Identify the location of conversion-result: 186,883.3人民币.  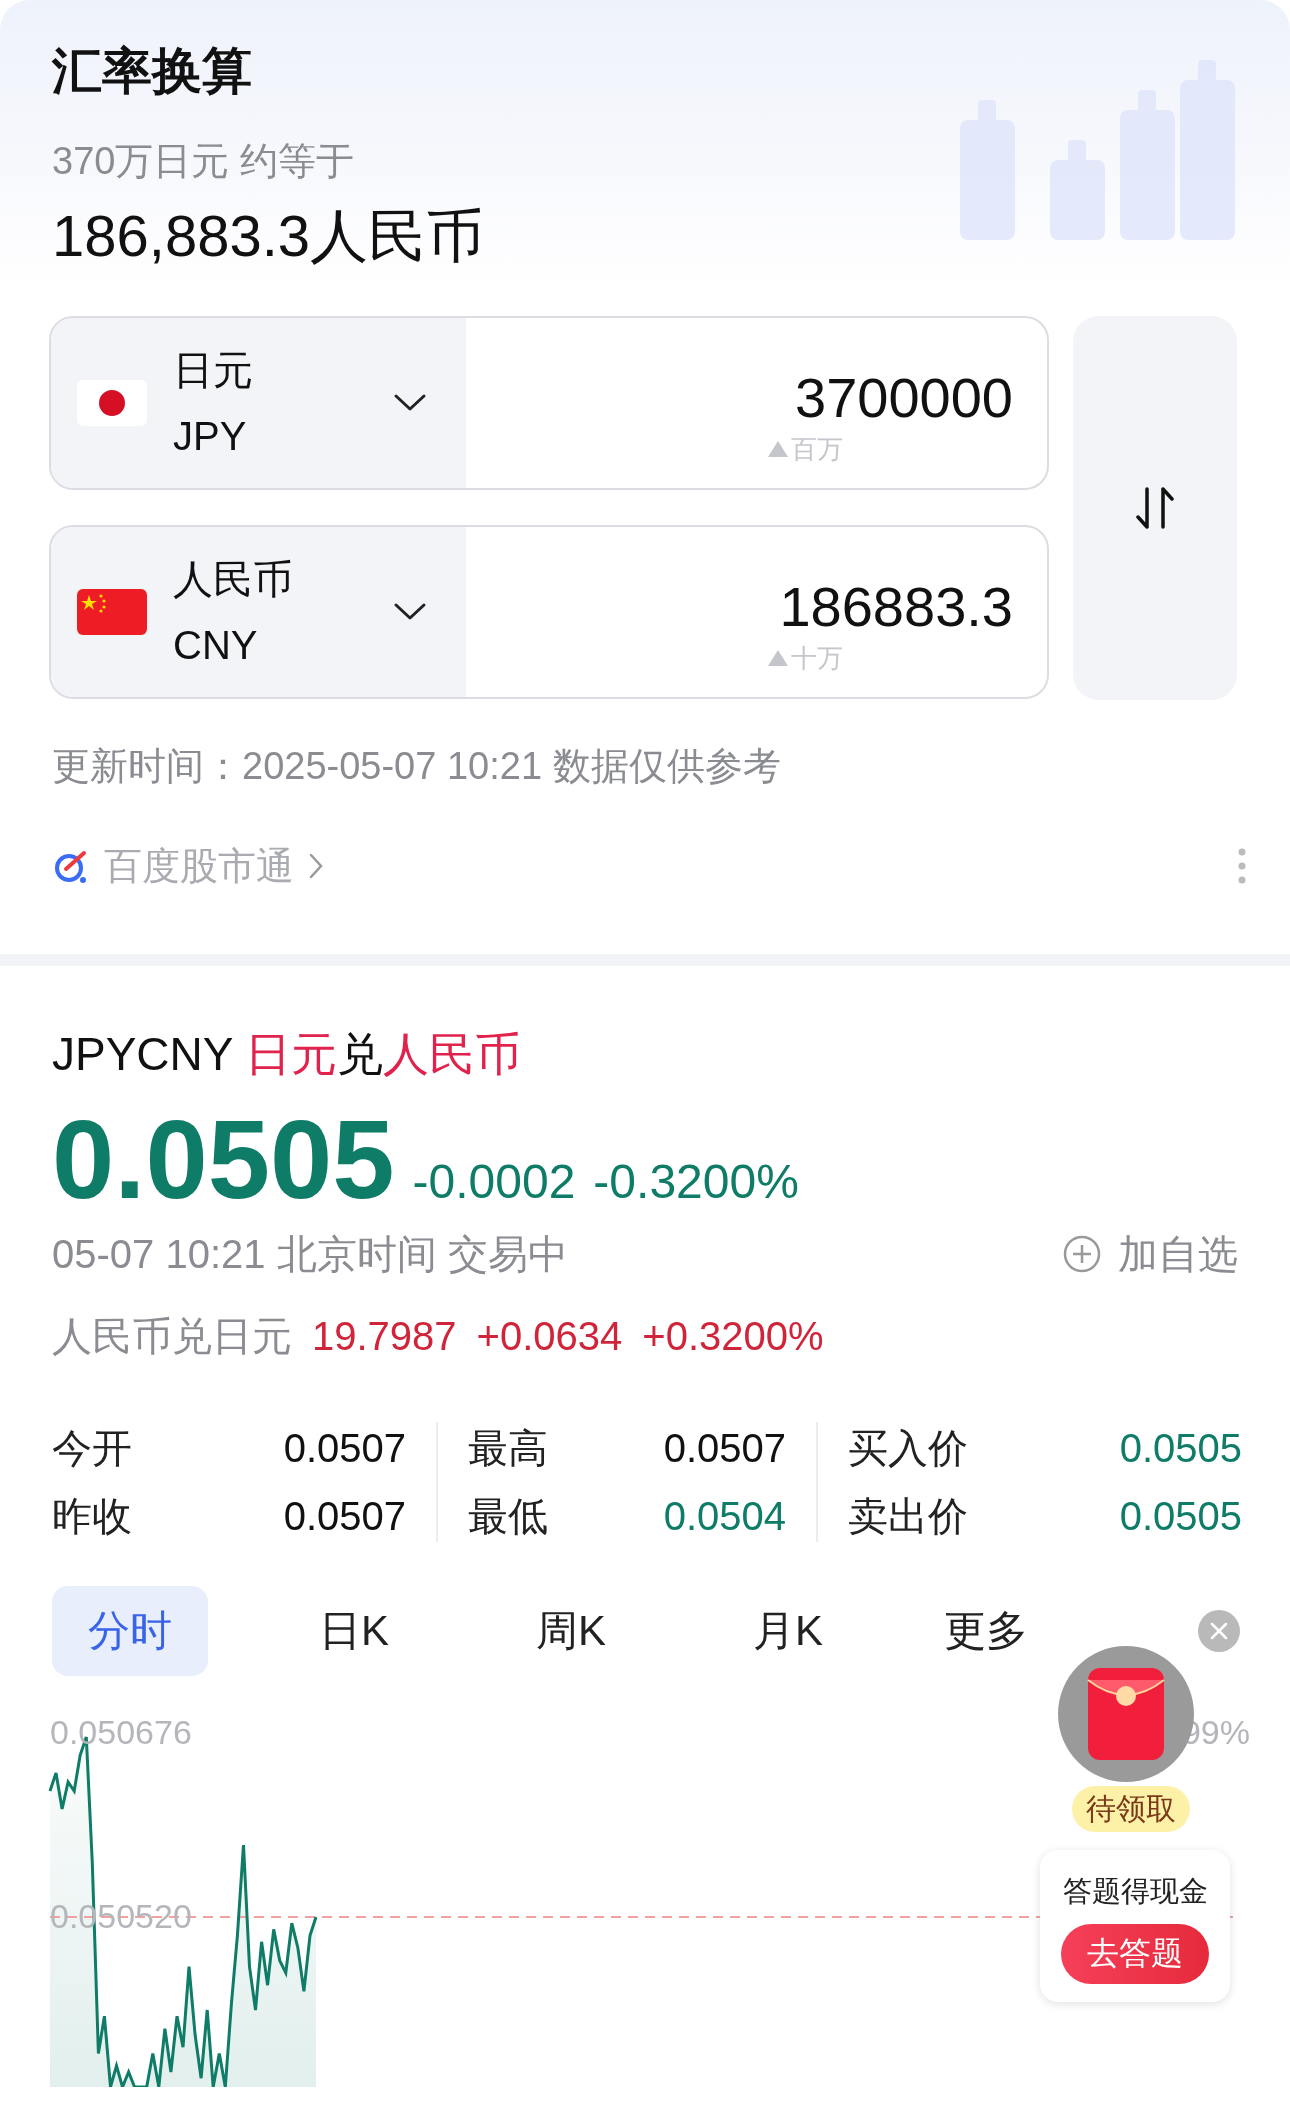
(269, 236).